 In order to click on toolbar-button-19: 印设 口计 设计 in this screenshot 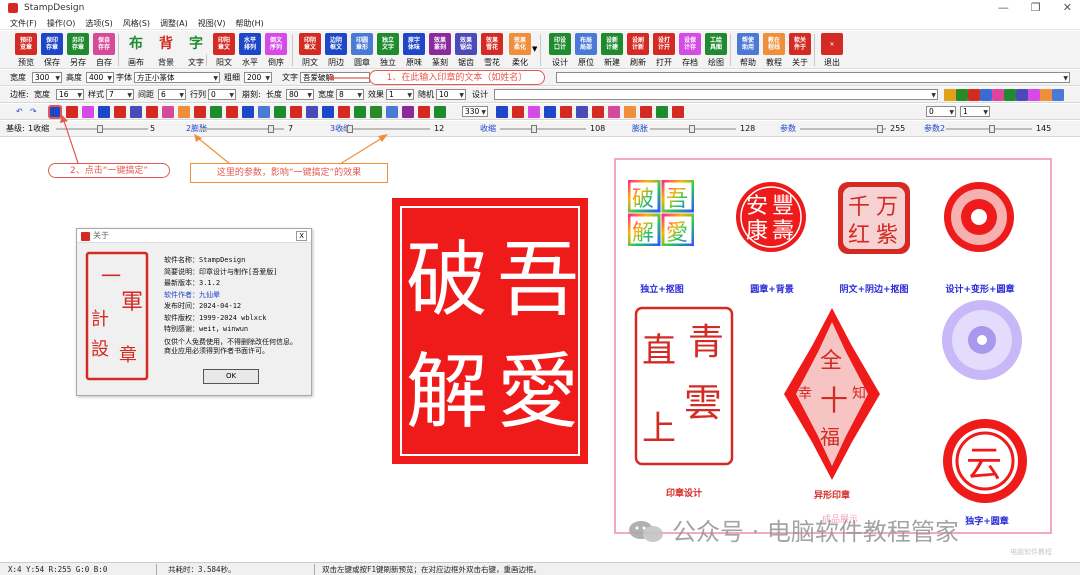, I will do `click(560, 50)`.